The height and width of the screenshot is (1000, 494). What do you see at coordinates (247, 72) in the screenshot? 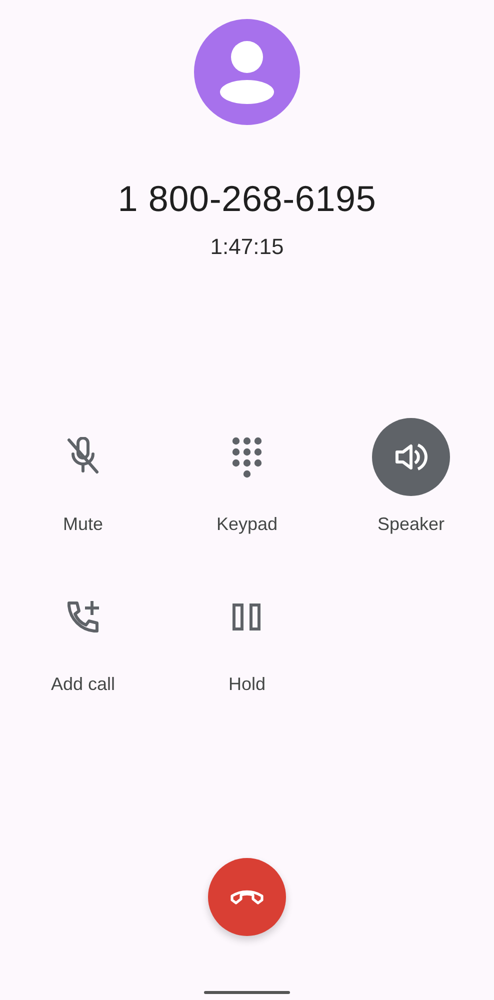
I see `person-icon` at bounding box center [247, 72].